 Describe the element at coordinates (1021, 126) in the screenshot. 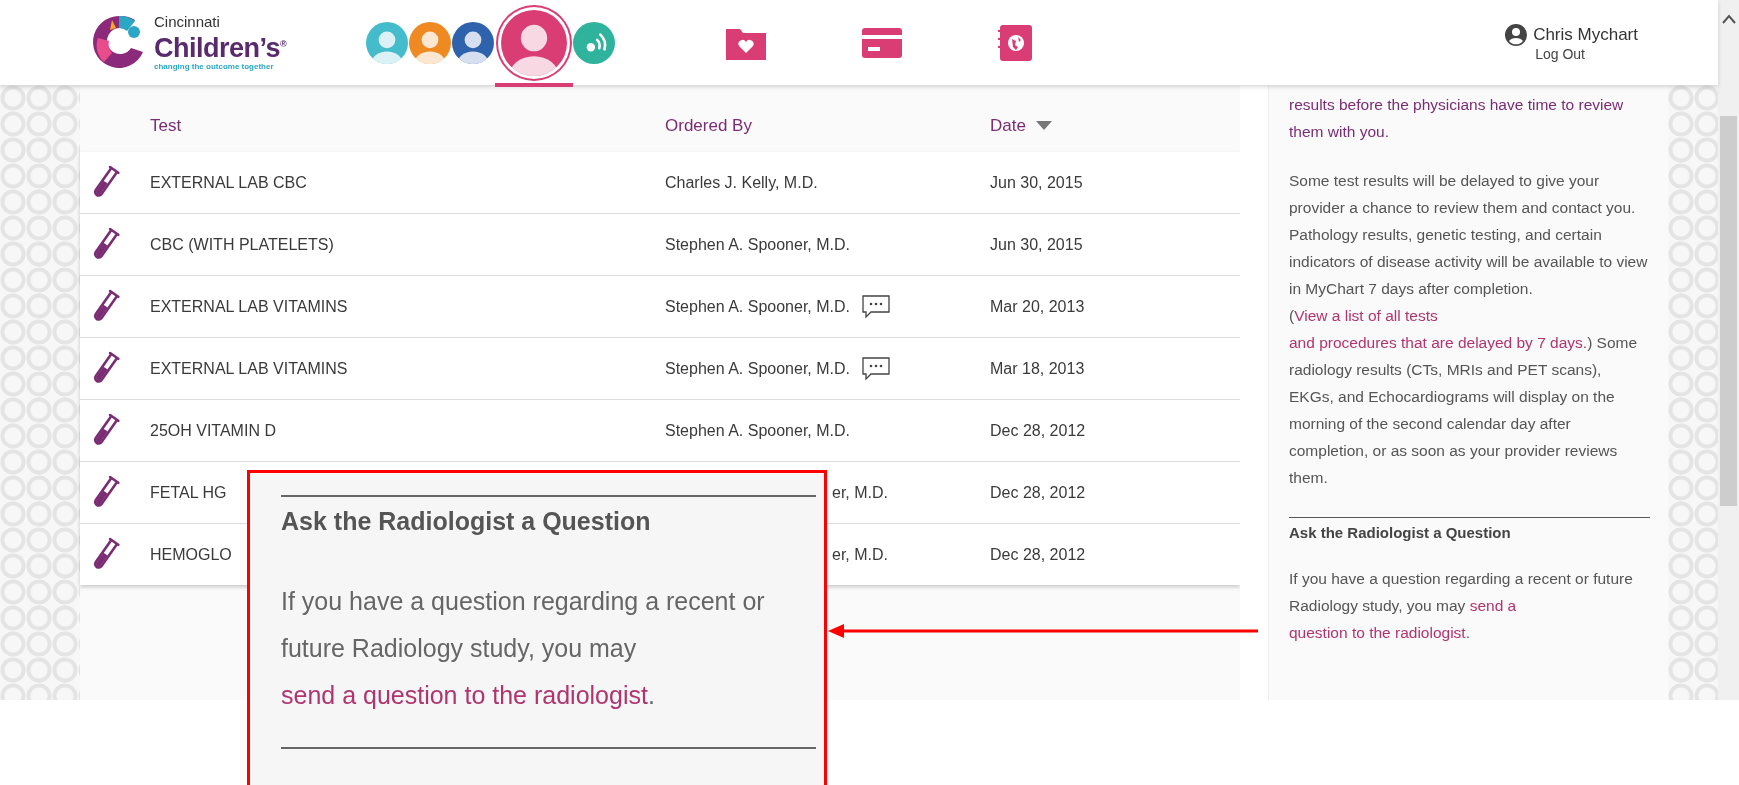

I see `column-header: Date` at that location.